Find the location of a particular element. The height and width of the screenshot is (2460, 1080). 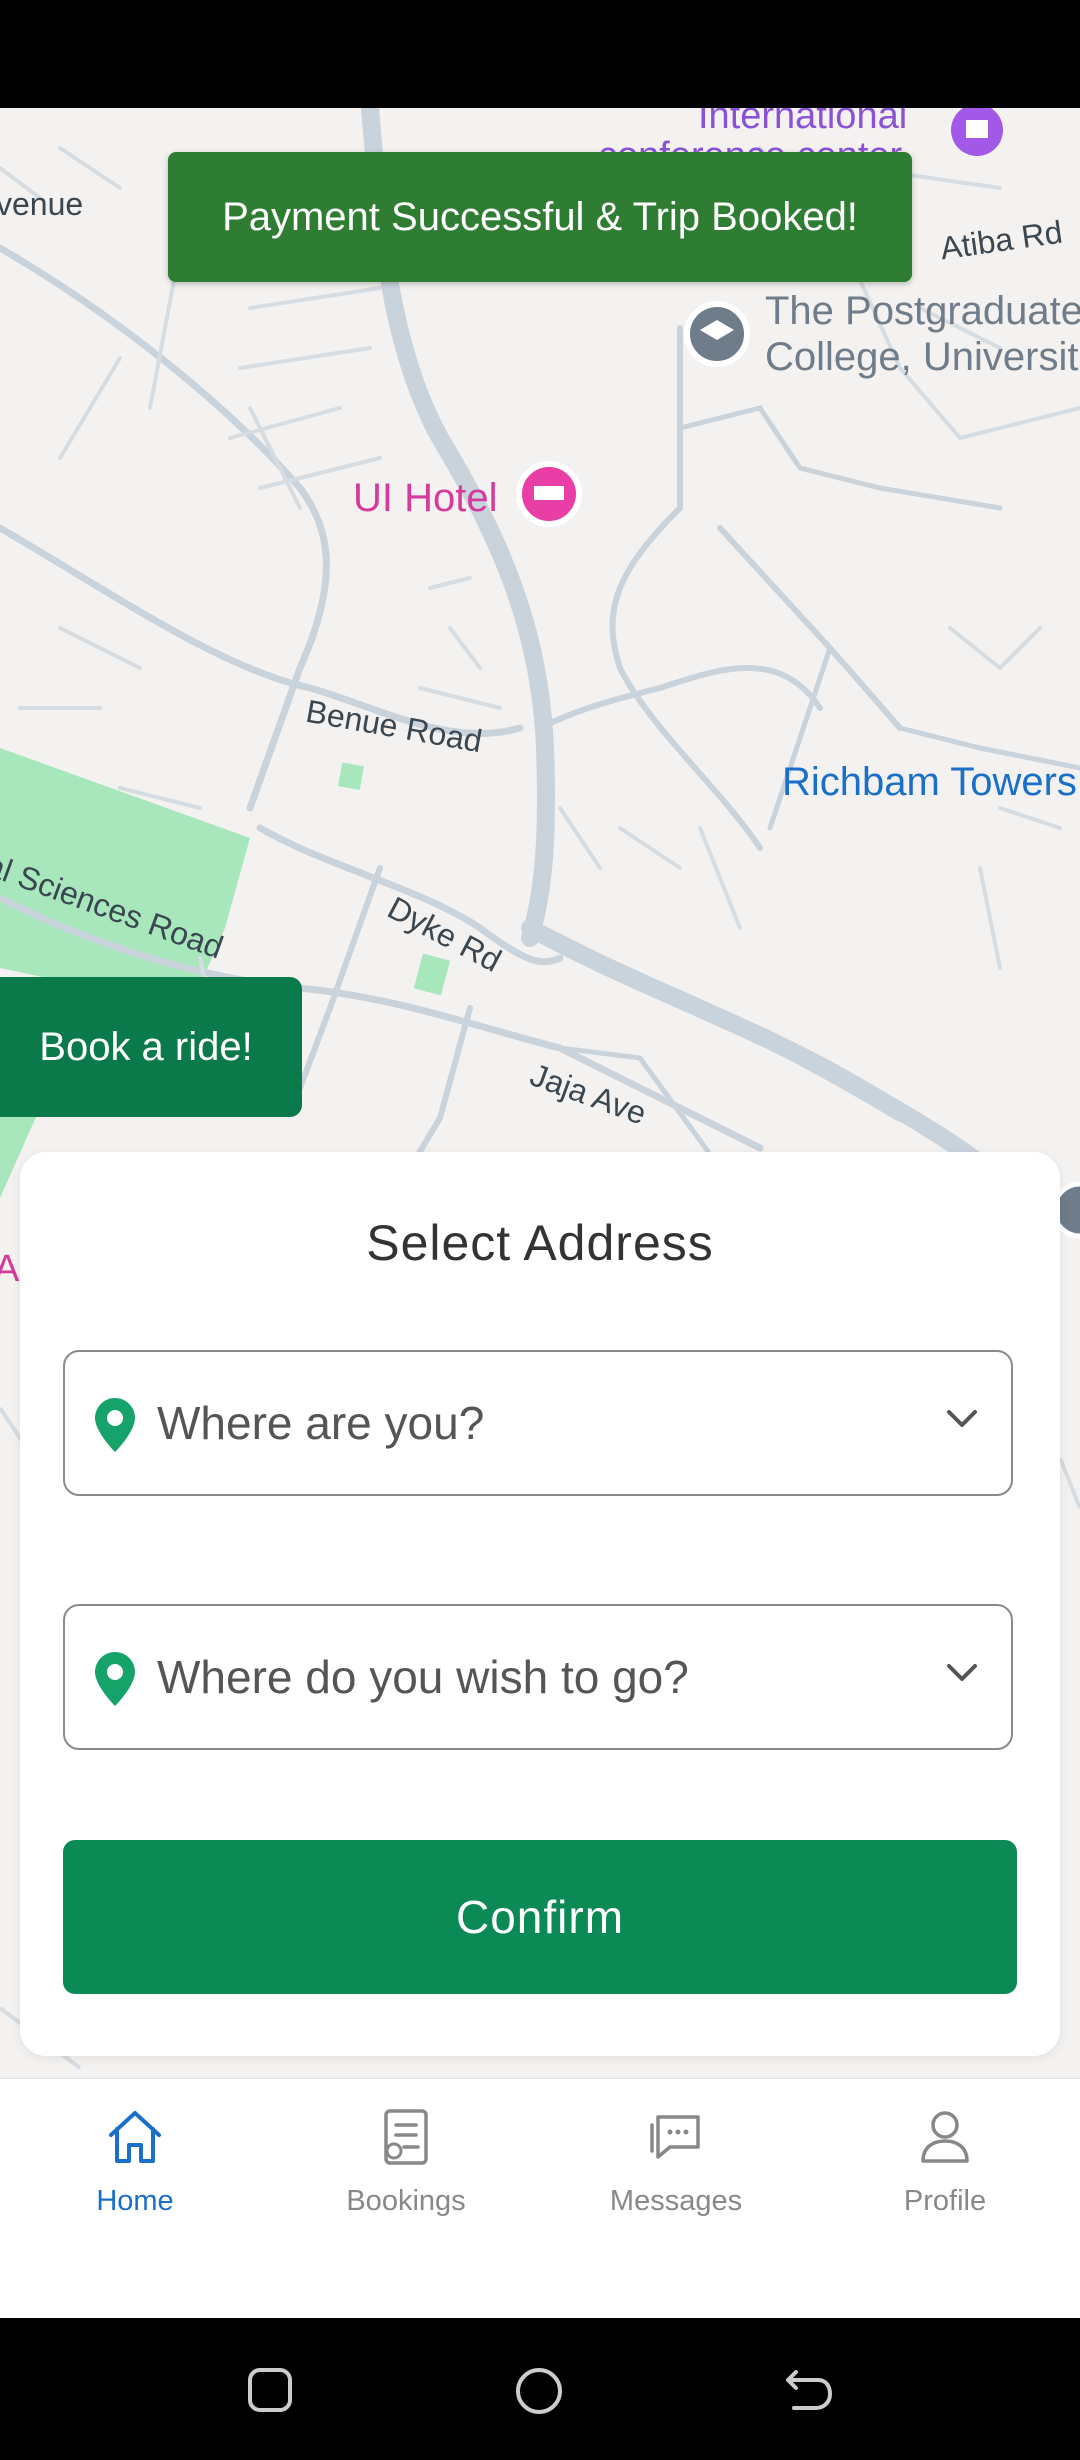

tab-profile: Profile is located at coordinates (945, 2162).